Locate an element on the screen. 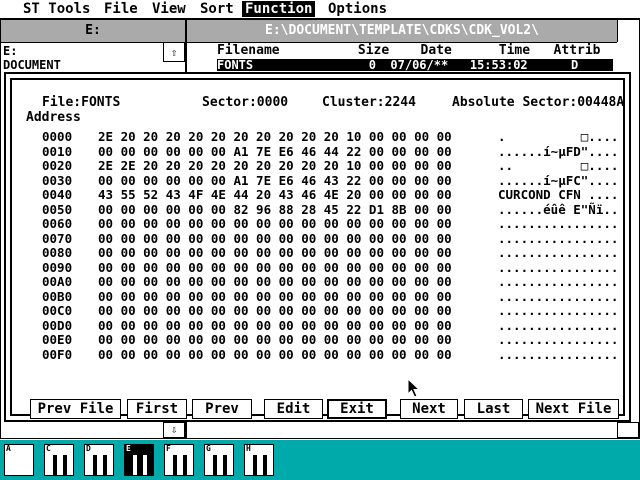 Image resolution: width=640 pixels, height=480 pixels. address-label: Address is located at coordinates (53, 117).